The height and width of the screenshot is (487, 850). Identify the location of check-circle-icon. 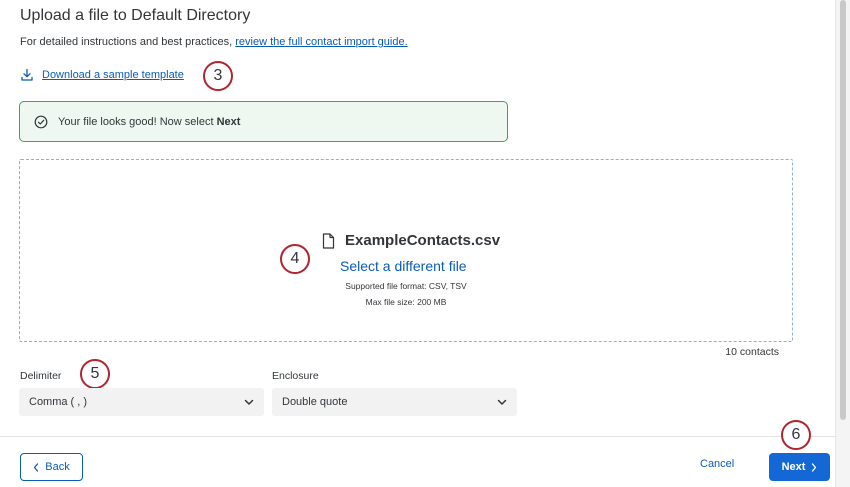
(41, 122).